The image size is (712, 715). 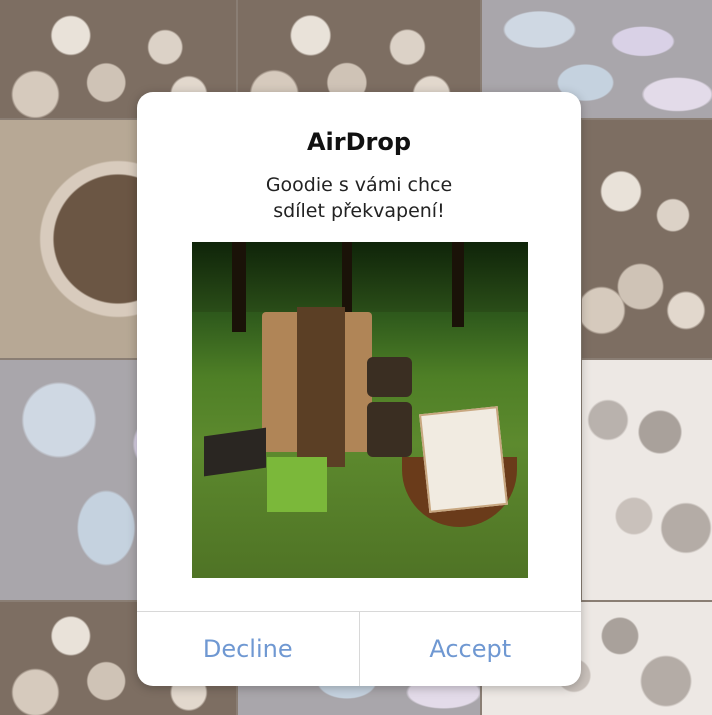 I want to click on decline-button: Decline, so click(x=248, y=649).